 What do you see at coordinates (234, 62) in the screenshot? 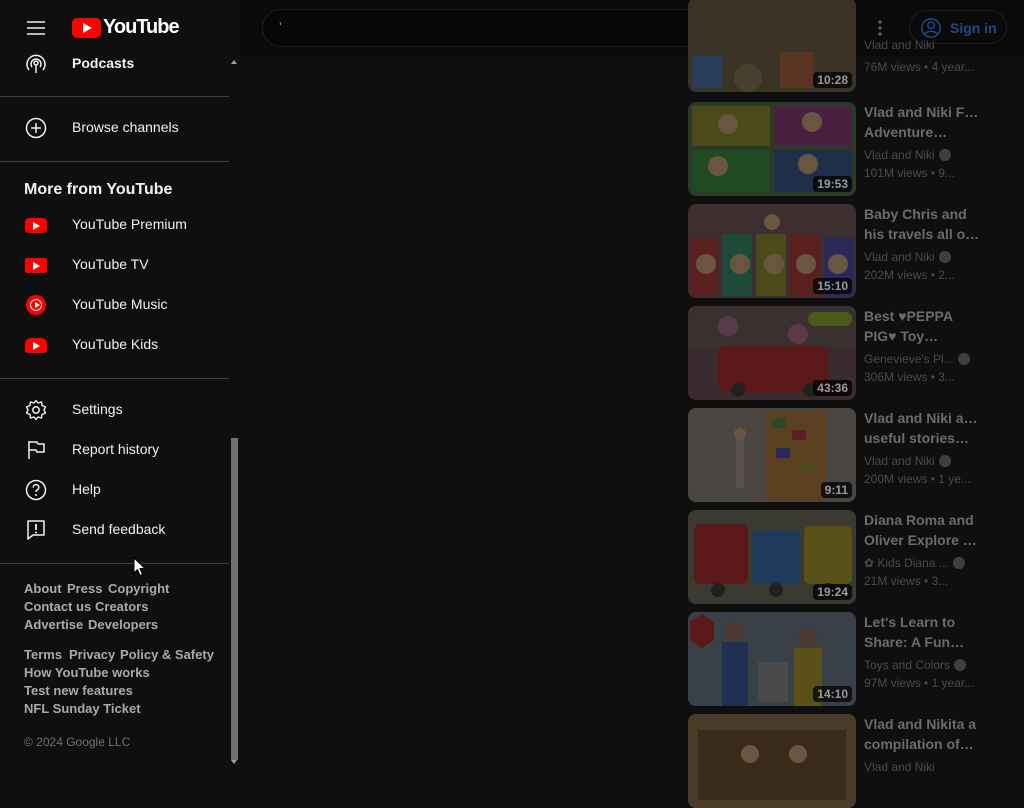
I see `scroll-up-arrow-icon` at bounding box center [234, 62].